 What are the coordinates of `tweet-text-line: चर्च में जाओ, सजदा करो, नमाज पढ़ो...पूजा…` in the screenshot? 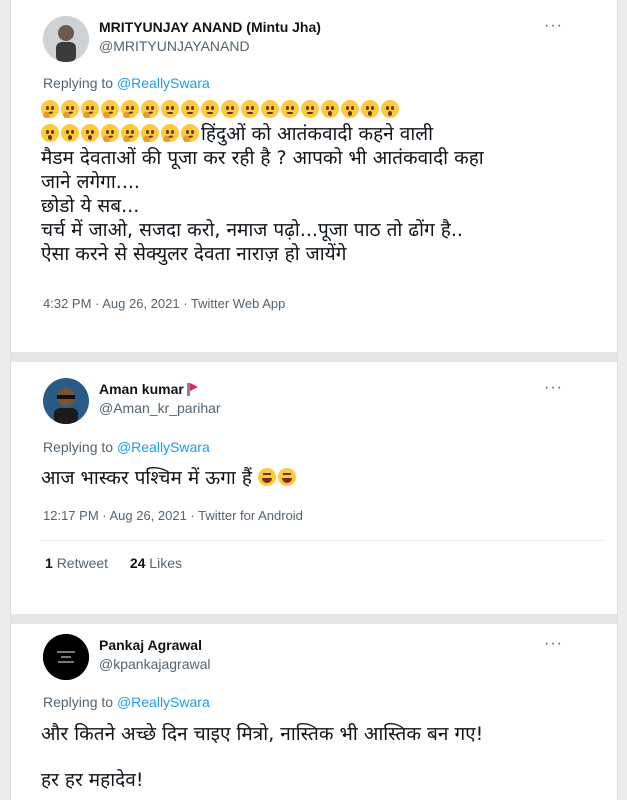 It's located at (252, 230).